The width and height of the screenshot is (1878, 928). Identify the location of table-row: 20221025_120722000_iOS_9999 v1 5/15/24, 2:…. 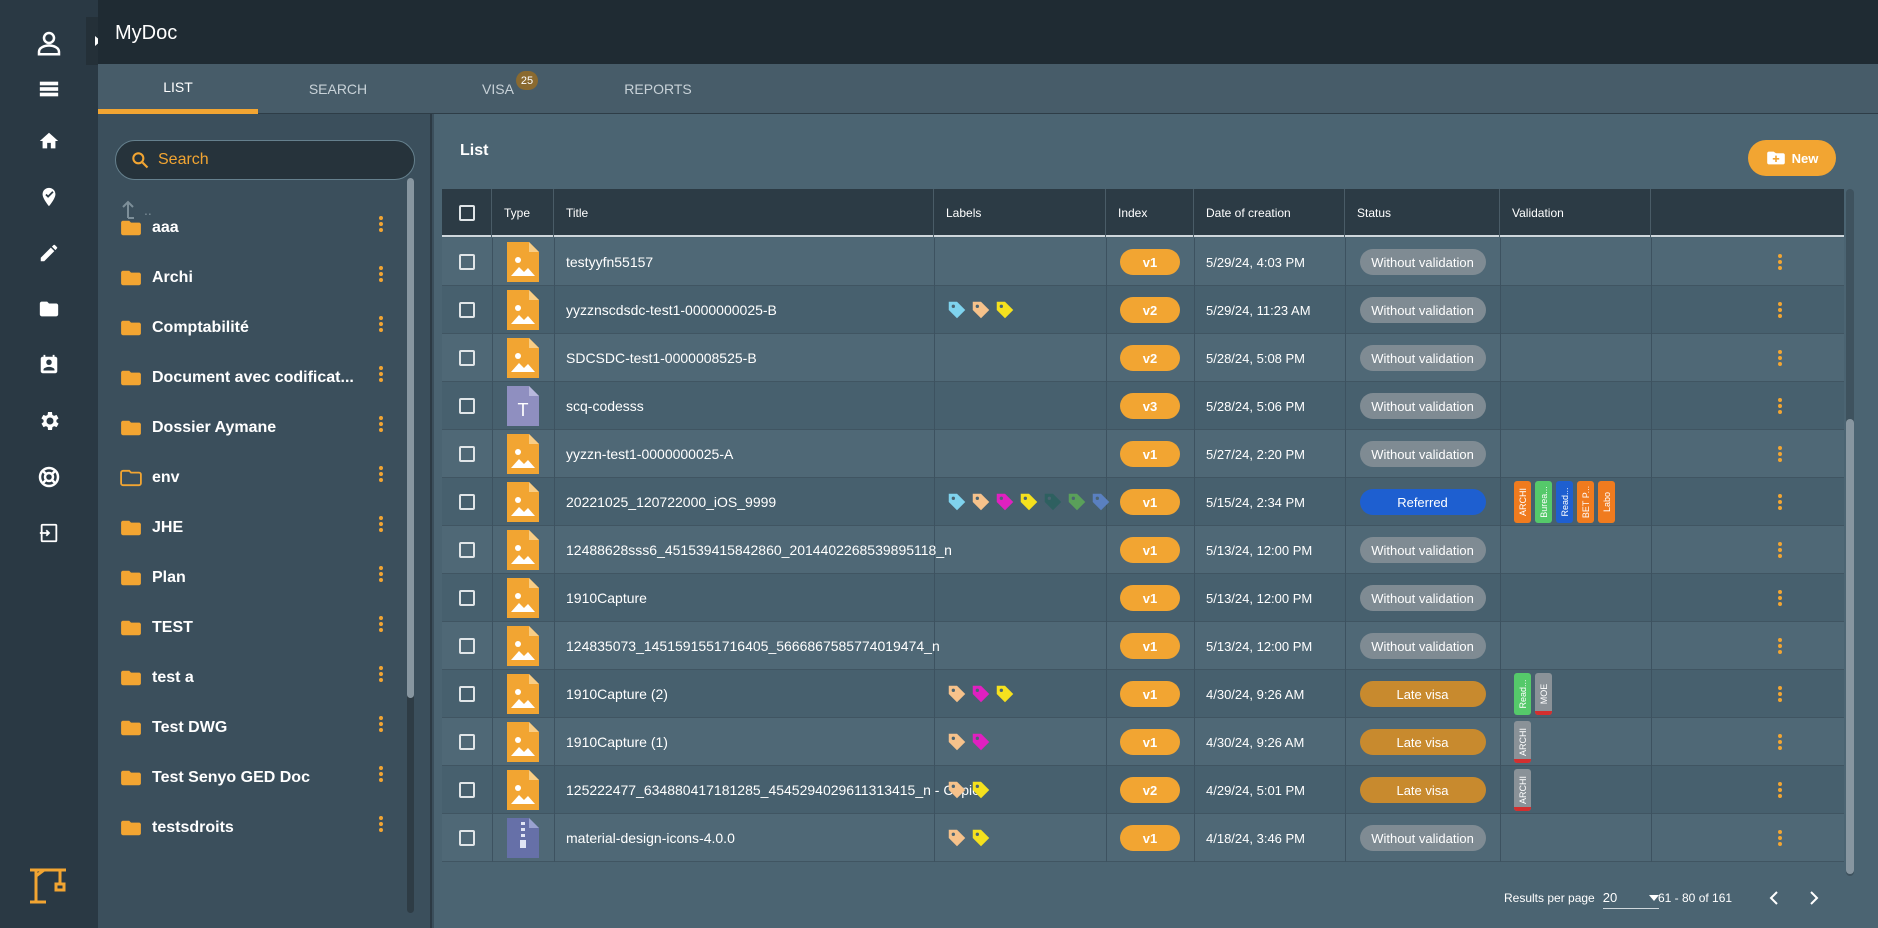
(1143, 502).